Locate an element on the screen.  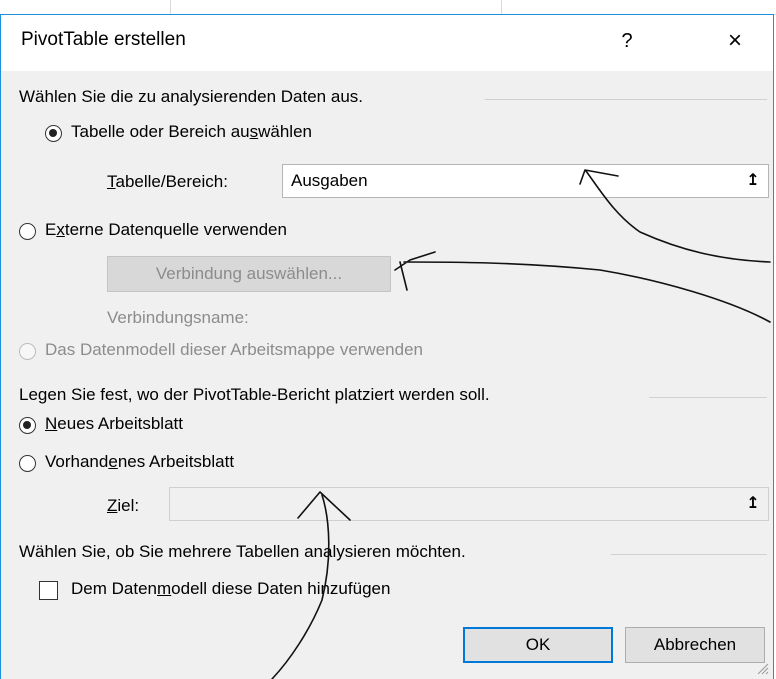
radio-external-source is located at coordinates (27, 231).